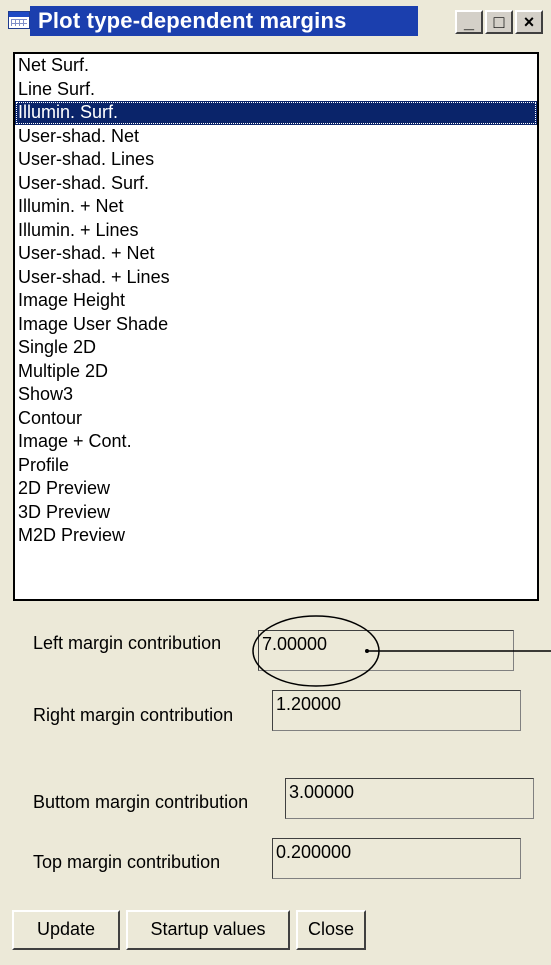 Image resolution: width=551 pixels, height=965 pixels. What do you see at coordinates (276, 90) in the screenshot?
I see `list-item: Line Surf.` at bounding box center [276, 90].